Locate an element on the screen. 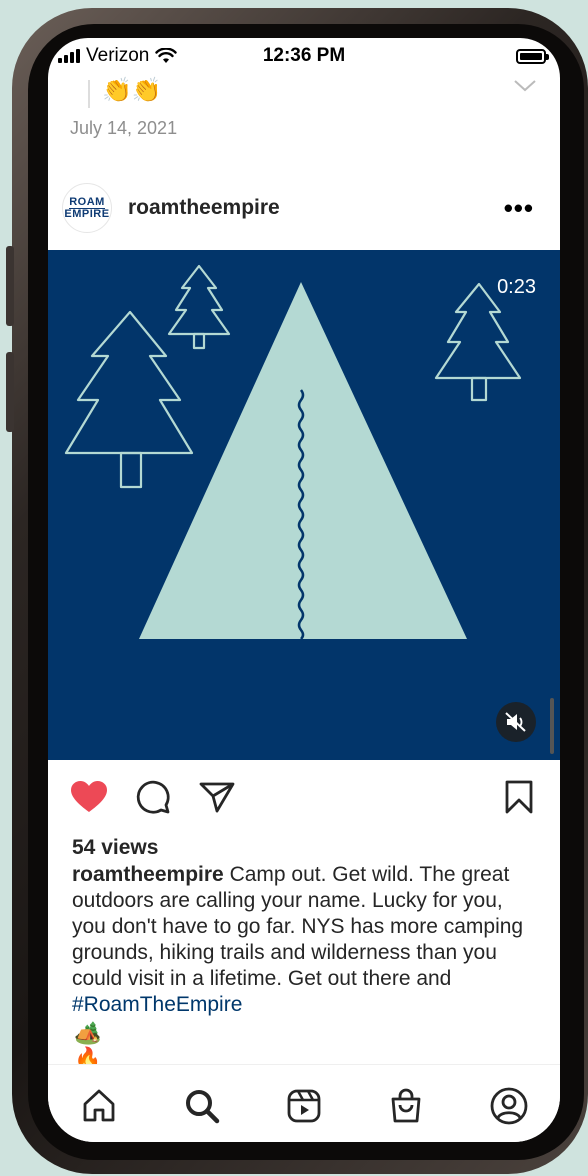  scroll-indicator is located at coordinates (552, 726).